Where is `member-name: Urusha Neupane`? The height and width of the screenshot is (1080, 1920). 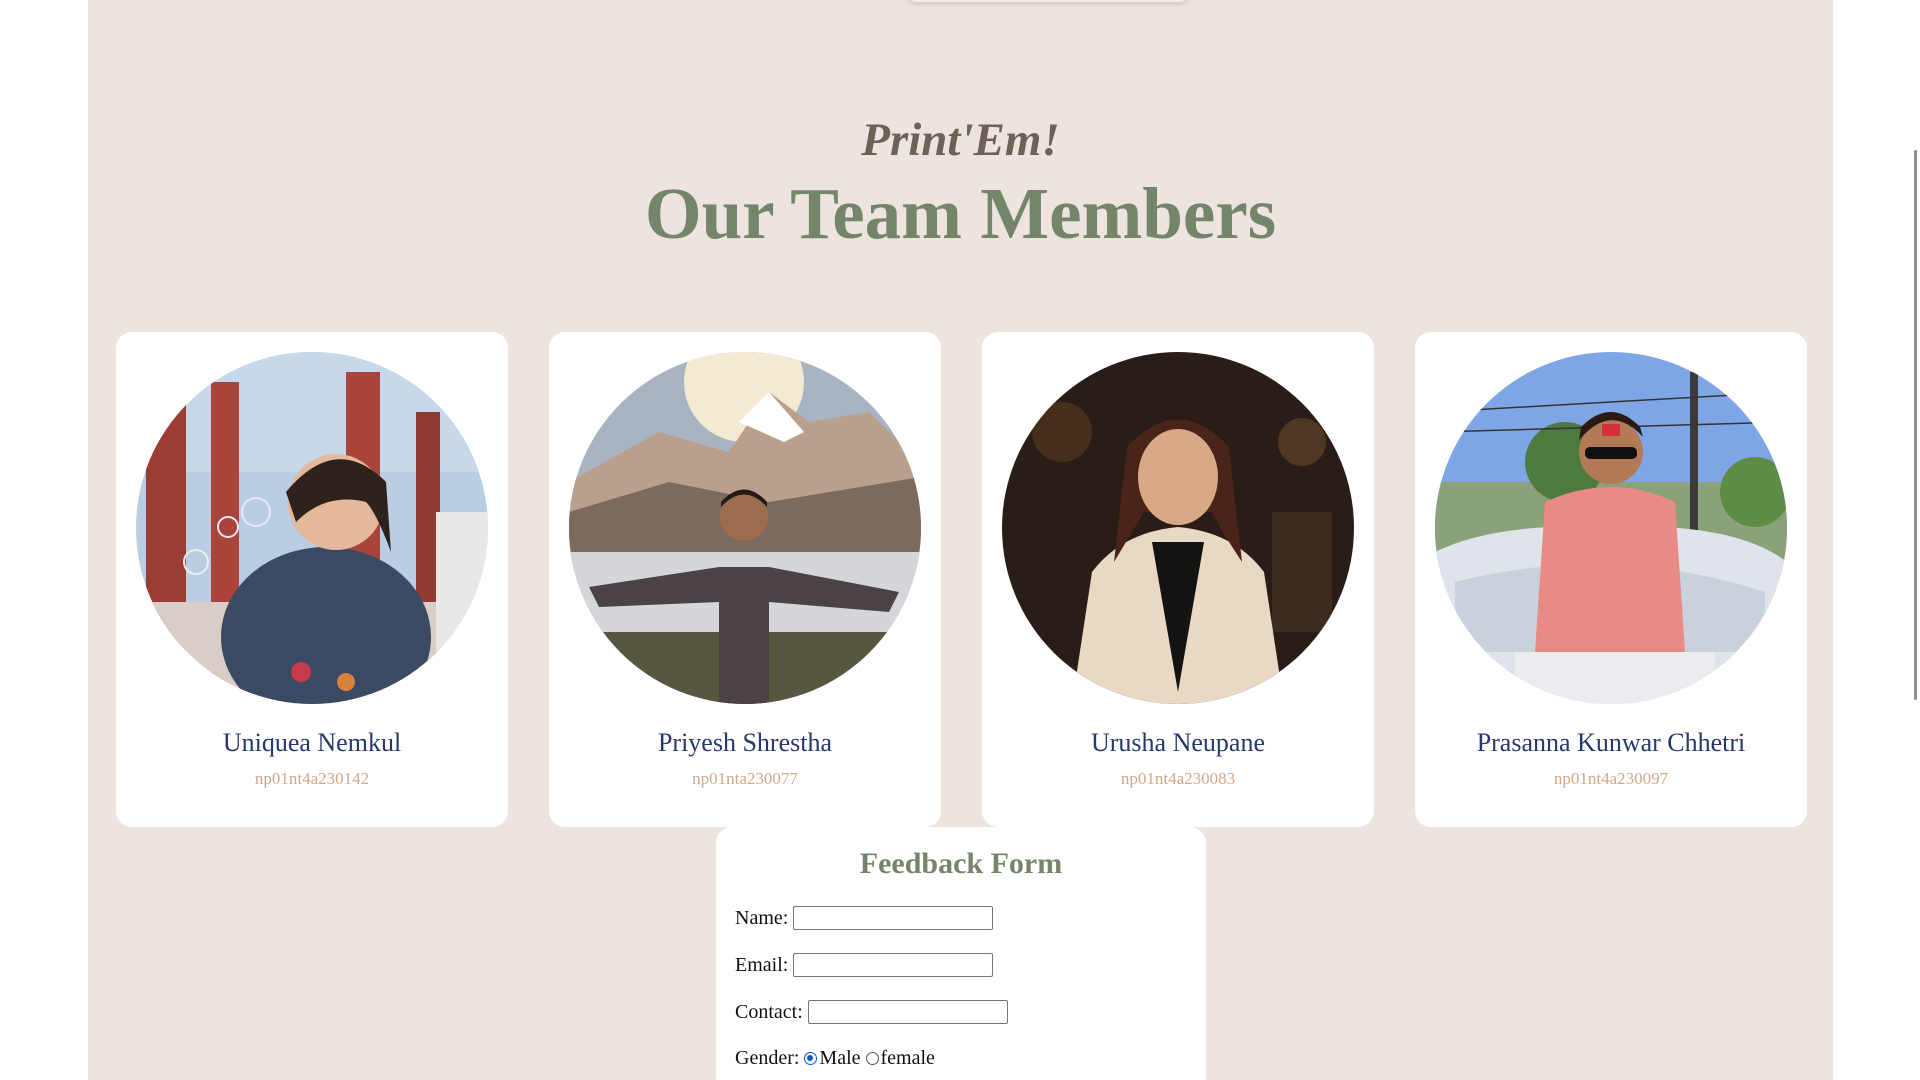
member-name: Urusha Neupane is located at coordinates (1178, 742).